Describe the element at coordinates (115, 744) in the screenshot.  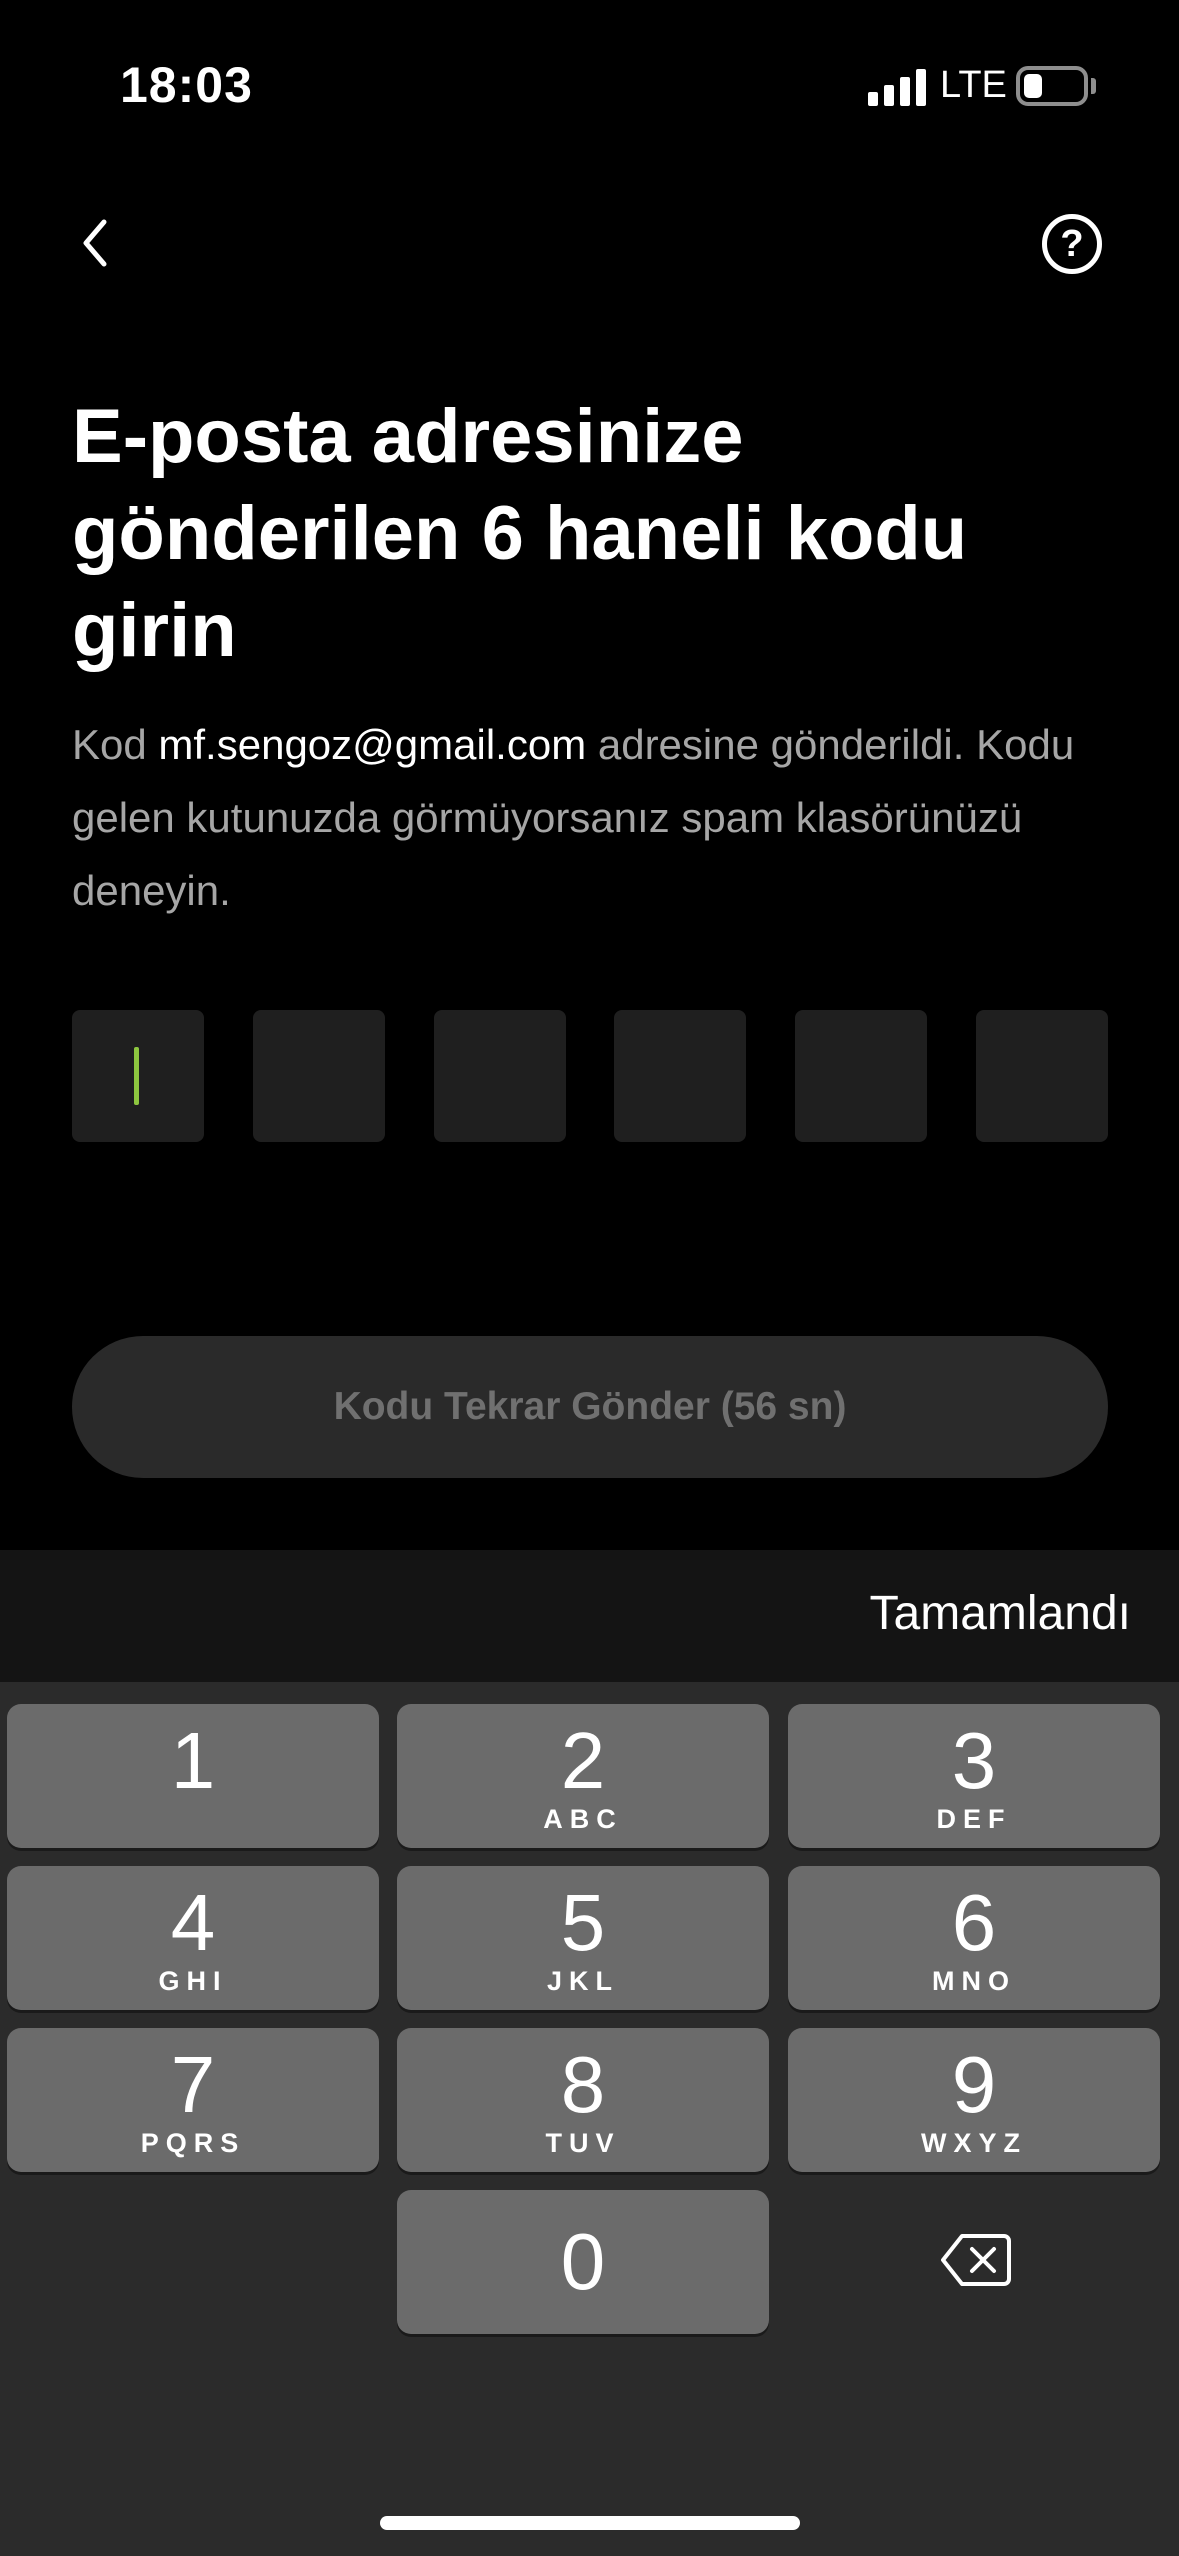
I see `description-prefix: Kod` at that location.